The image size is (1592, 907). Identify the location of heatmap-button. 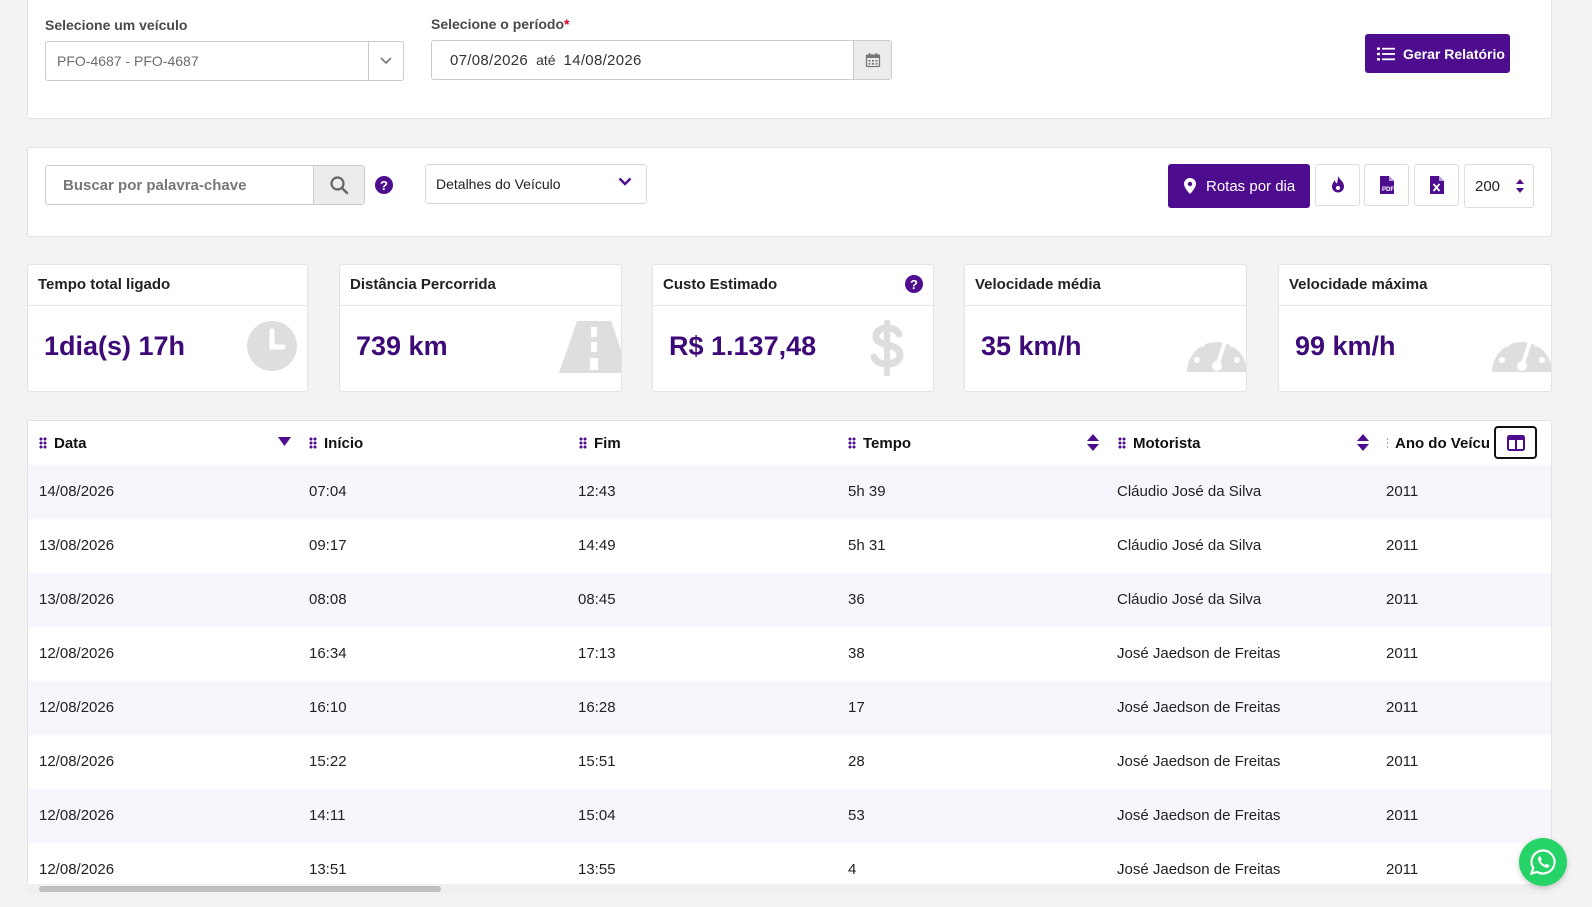
(1337, 185).